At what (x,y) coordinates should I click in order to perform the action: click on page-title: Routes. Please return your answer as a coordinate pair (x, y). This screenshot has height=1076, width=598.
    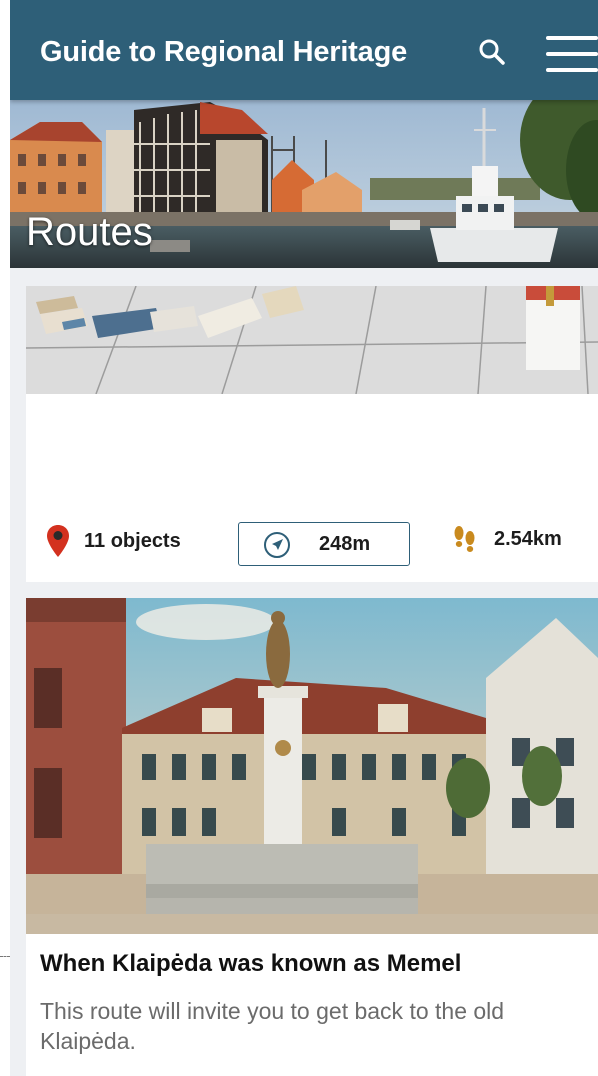
    Looking at the image, I should click on (89, 232).